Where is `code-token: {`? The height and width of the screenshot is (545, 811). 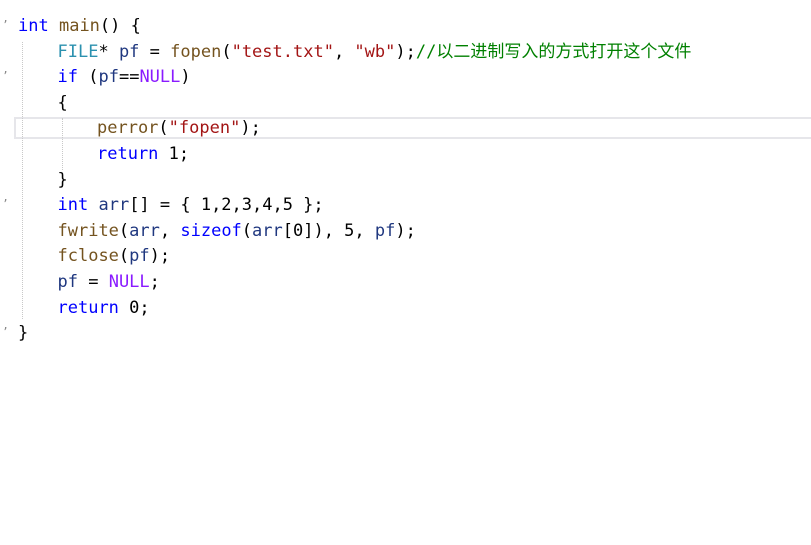 code-token: { is located at coordinates (62, 102).